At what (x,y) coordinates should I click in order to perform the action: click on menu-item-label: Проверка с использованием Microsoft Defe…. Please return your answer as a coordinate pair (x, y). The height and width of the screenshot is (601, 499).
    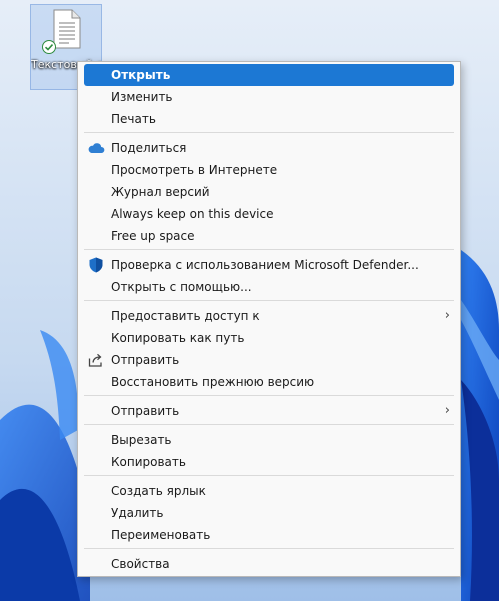
    Looking at the image, I should click on (265, 265).